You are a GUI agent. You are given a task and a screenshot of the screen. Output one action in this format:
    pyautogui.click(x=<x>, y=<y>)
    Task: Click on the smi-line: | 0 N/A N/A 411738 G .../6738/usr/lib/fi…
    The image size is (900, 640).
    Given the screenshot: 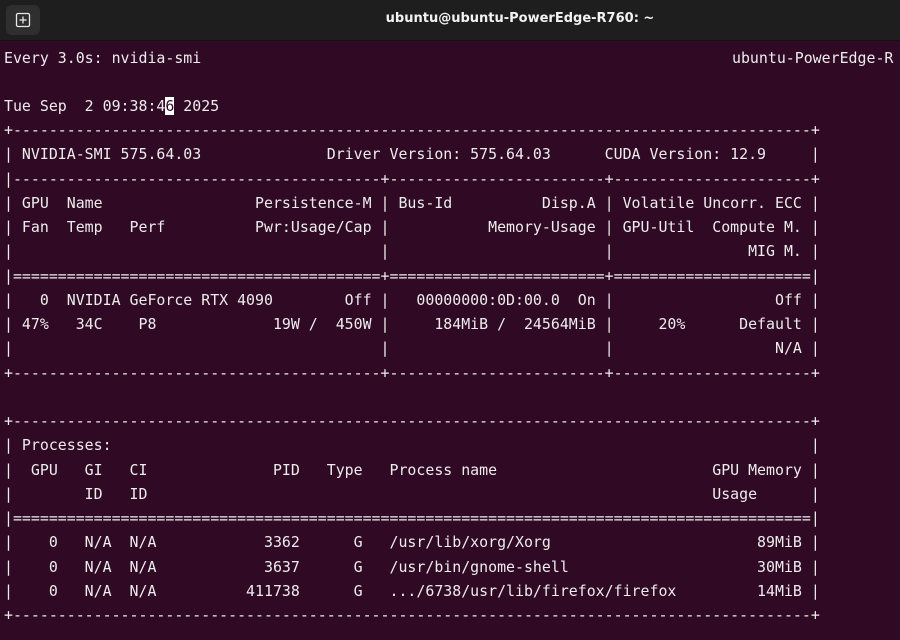 What is the action you would take?
    pyautogui.click(x=412, y=590)
    